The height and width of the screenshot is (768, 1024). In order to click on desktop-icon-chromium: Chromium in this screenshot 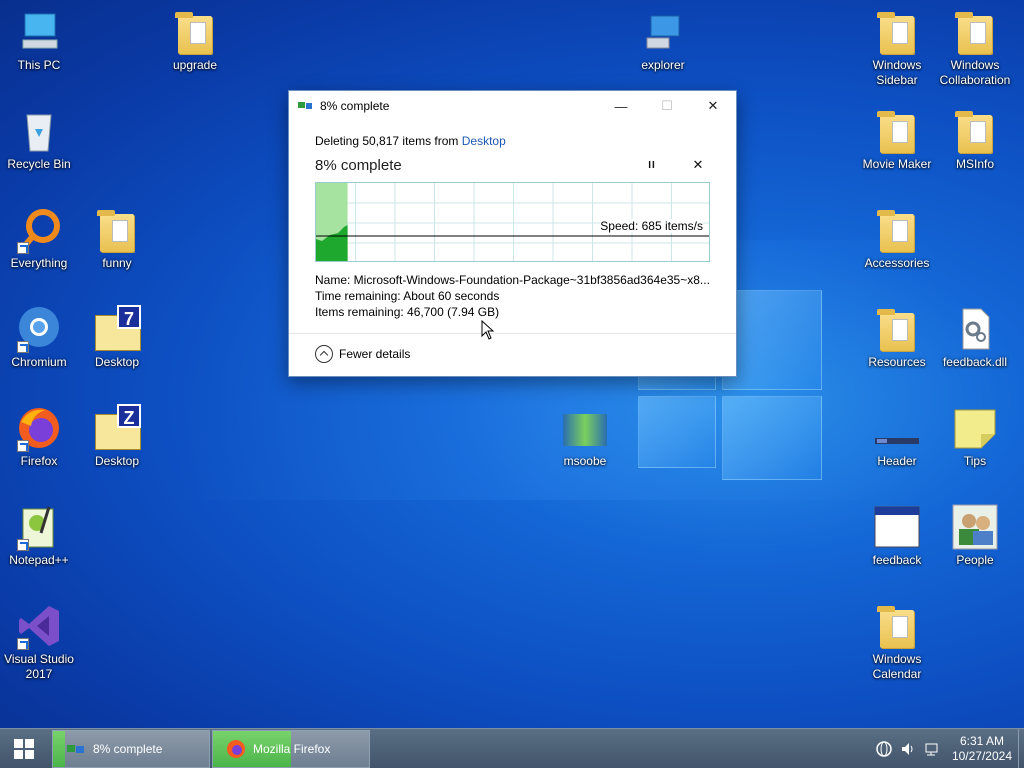, I will do `click(39, 337)`.